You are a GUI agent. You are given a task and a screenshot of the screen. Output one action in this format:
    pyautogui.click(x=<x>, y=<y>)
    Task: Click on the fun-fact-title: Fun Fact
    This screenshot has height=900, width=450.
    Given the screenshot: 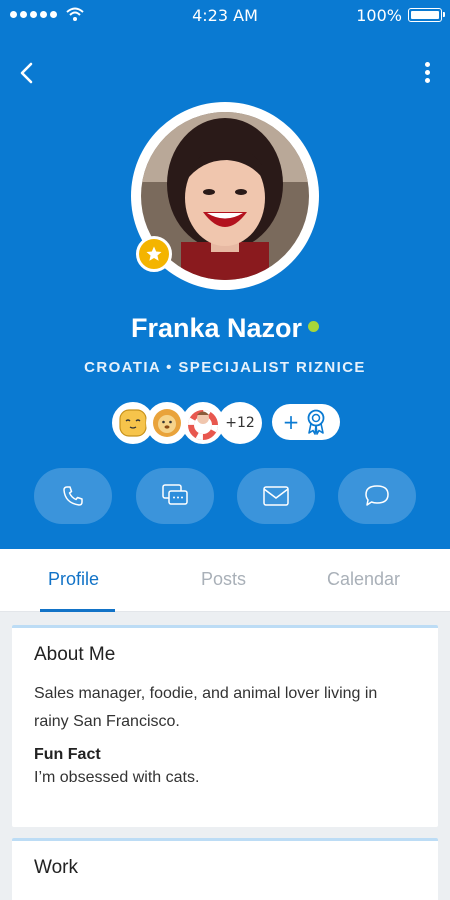 What is the action you would take?
    pyautogui.click(x=67, y=754)
    